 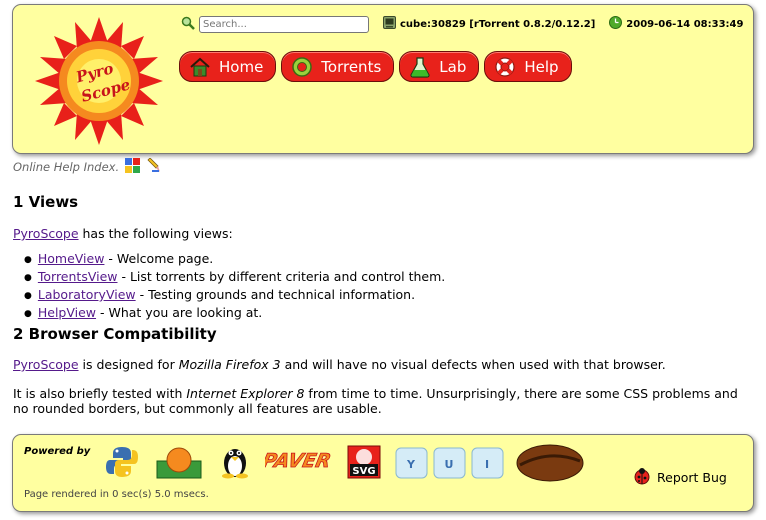 I want to click on help-index: Online Help Index., so click(x=87, y=166).